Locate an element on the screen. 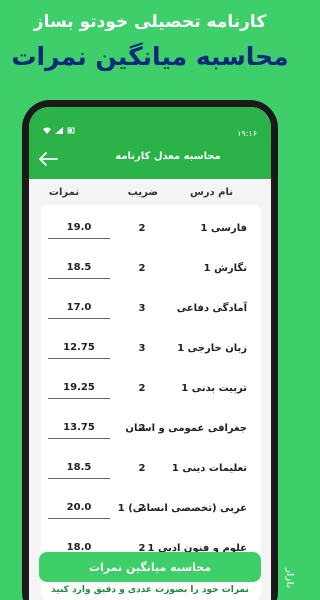 Image resolution: width=320 pixels, height=600 pixels. column-header-name: نام درس is located at coordinates (211, 192).